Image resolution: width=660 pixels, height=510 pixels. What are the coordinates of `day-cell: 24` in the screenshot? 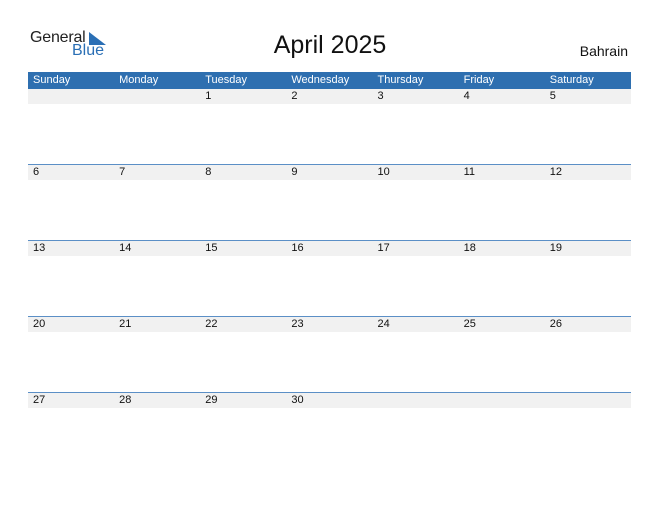 It's located at (383, 324).